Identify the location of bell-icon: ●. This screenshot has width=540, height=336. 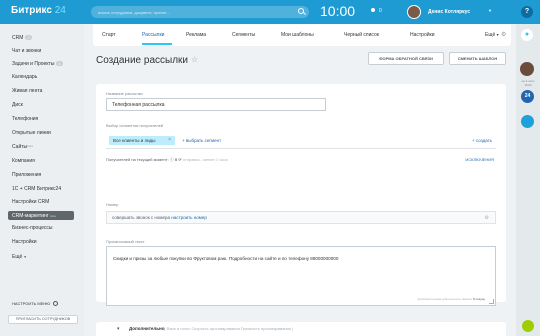
(527, 35).